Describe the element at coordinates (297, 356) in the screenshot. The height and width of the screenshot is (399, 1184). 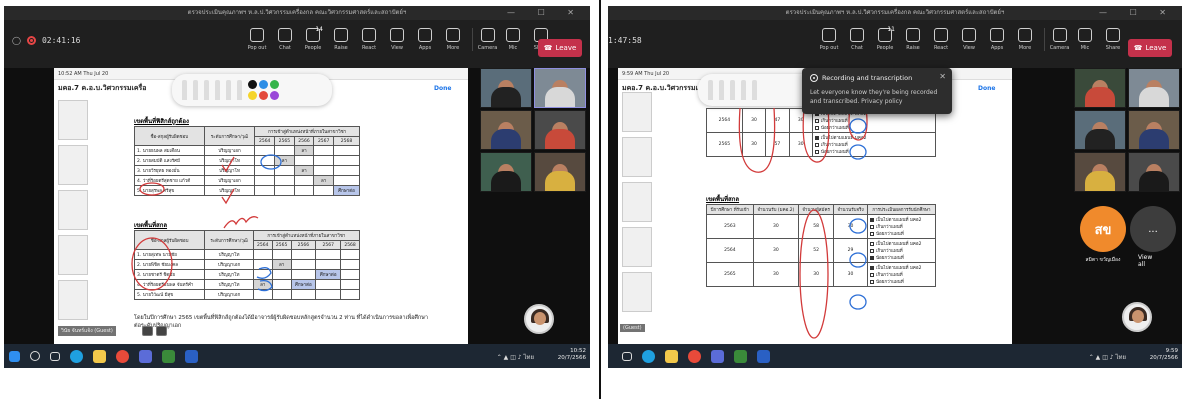
I see `windows-taskbar: ⌃ ▲ ◫ ♪ ไทย 10:52 20/7/2566` at that location.